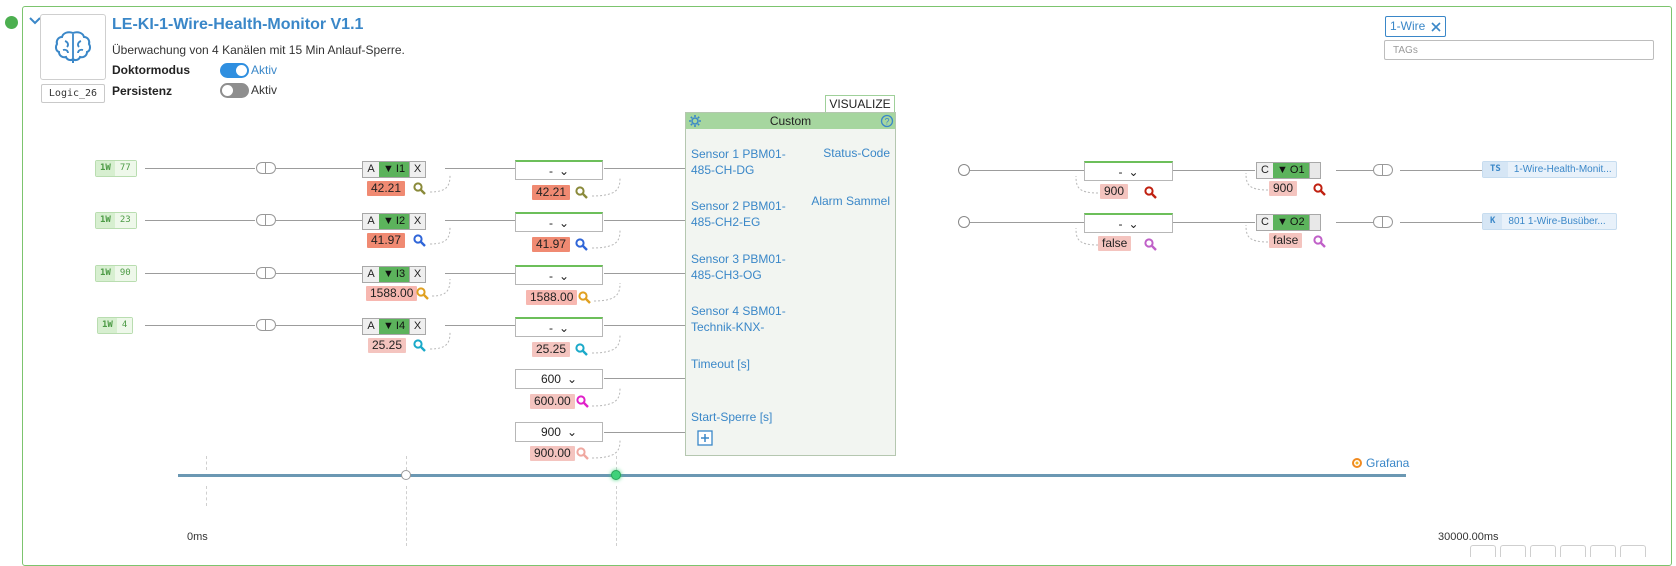  Describe the element at coordinates (856, 153) in the screenshot. I see `output-label-status-code: Status-Code` at that location.